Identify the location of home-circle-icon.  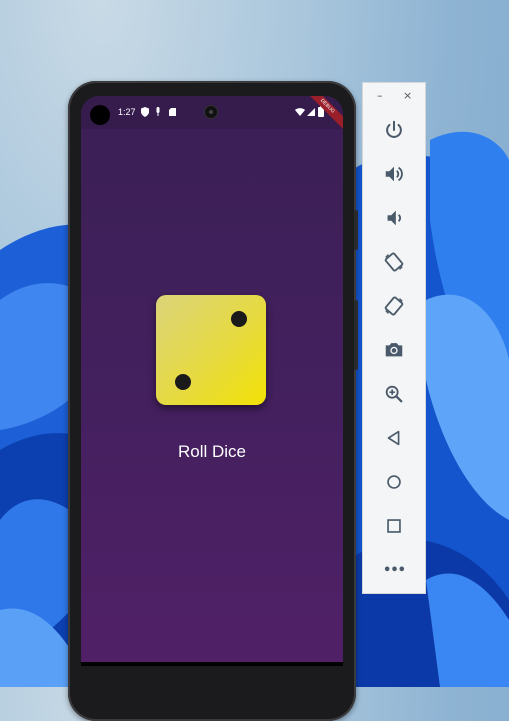
(394, 482).